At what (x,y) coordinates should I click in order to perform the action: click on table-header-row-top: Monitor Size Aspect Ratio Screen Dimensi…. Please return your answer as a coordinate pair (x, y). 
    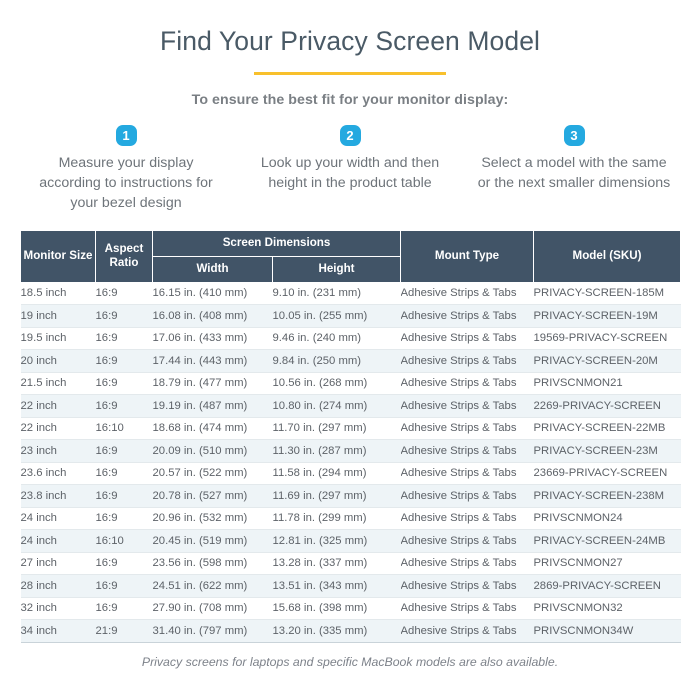
    Looking at the image, I should click on (351, 256).